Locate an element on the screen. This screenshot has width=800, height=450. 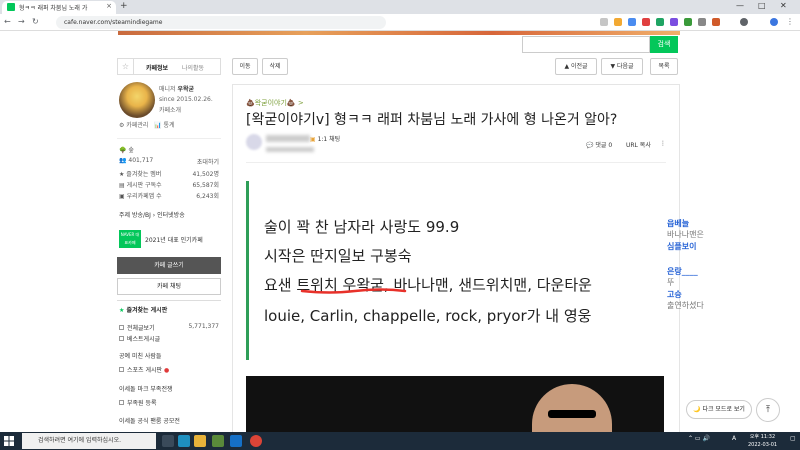
menu-item: 공예 미친 사람들 is located at coordinates (169, 355).